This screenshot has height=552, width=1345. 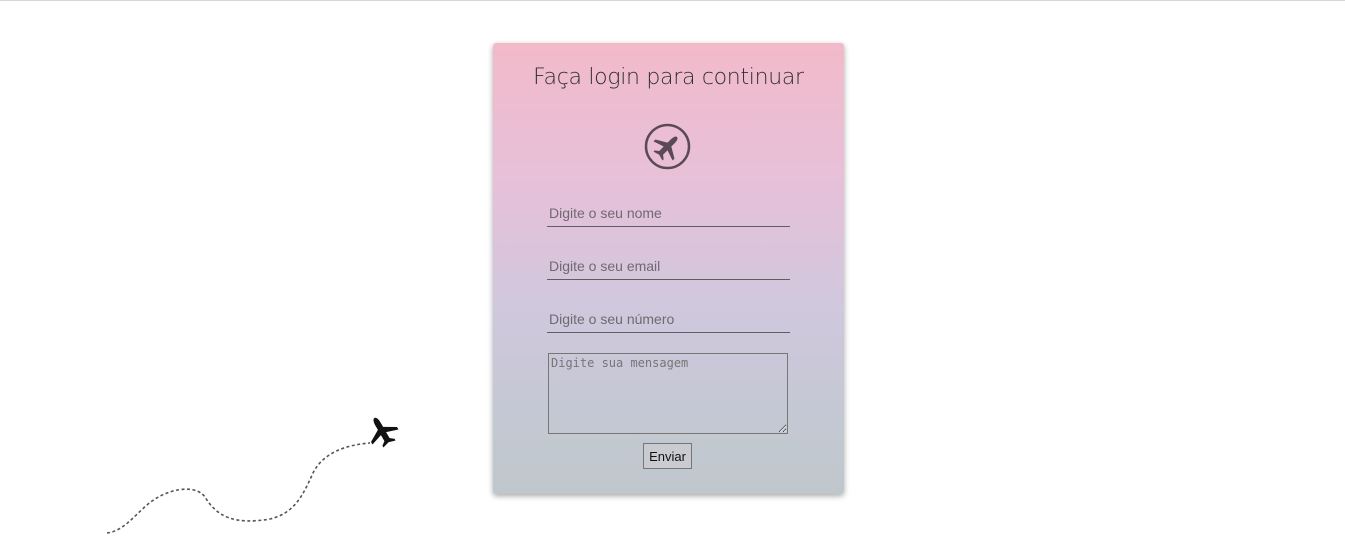 What do you see at coordinates (385, 432) in the screenshot?
I see `airplane-icon` at bounding box center [385, 432].